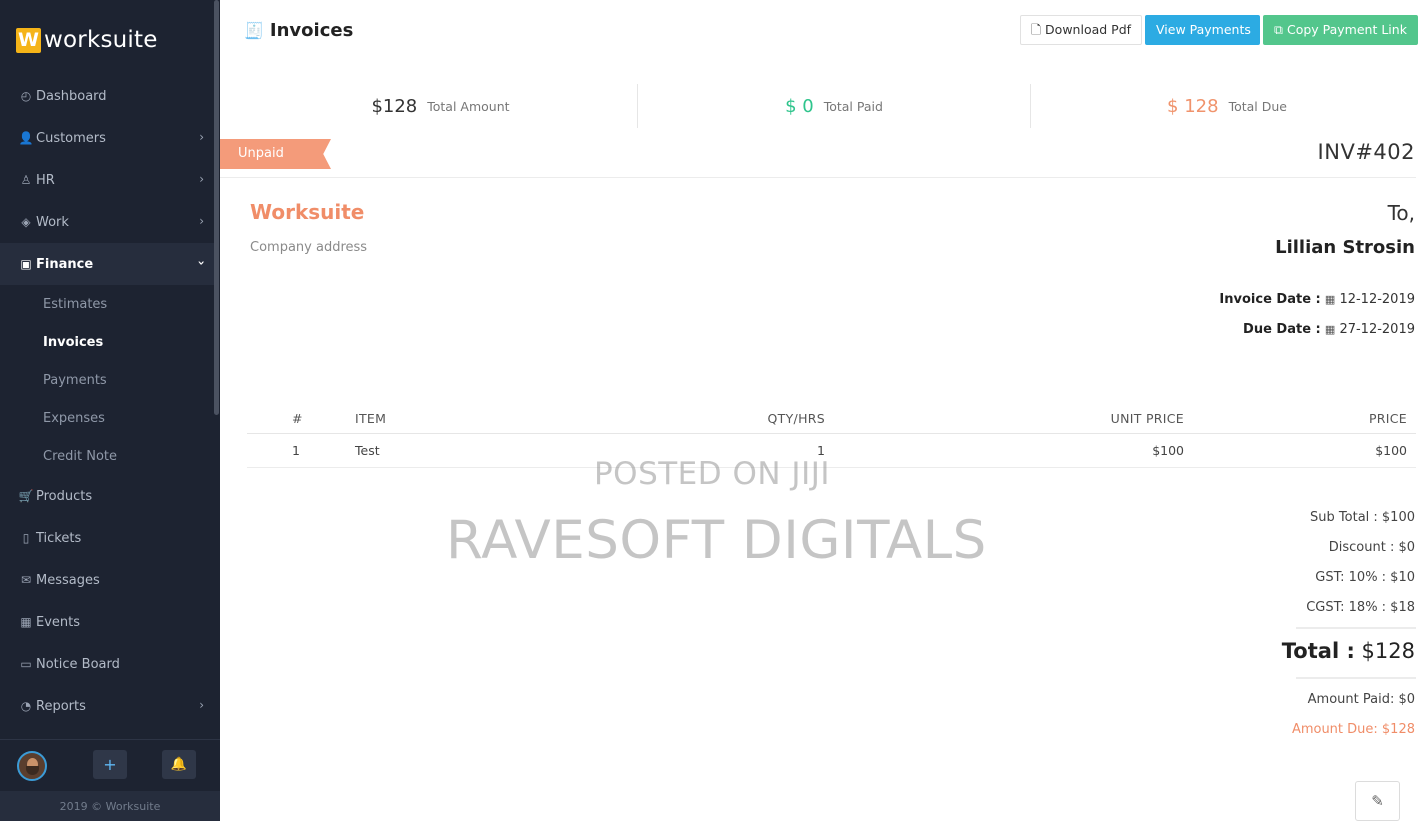 The image size is (1425, 821). I want to click on totals-divider, so click(1356, 628).